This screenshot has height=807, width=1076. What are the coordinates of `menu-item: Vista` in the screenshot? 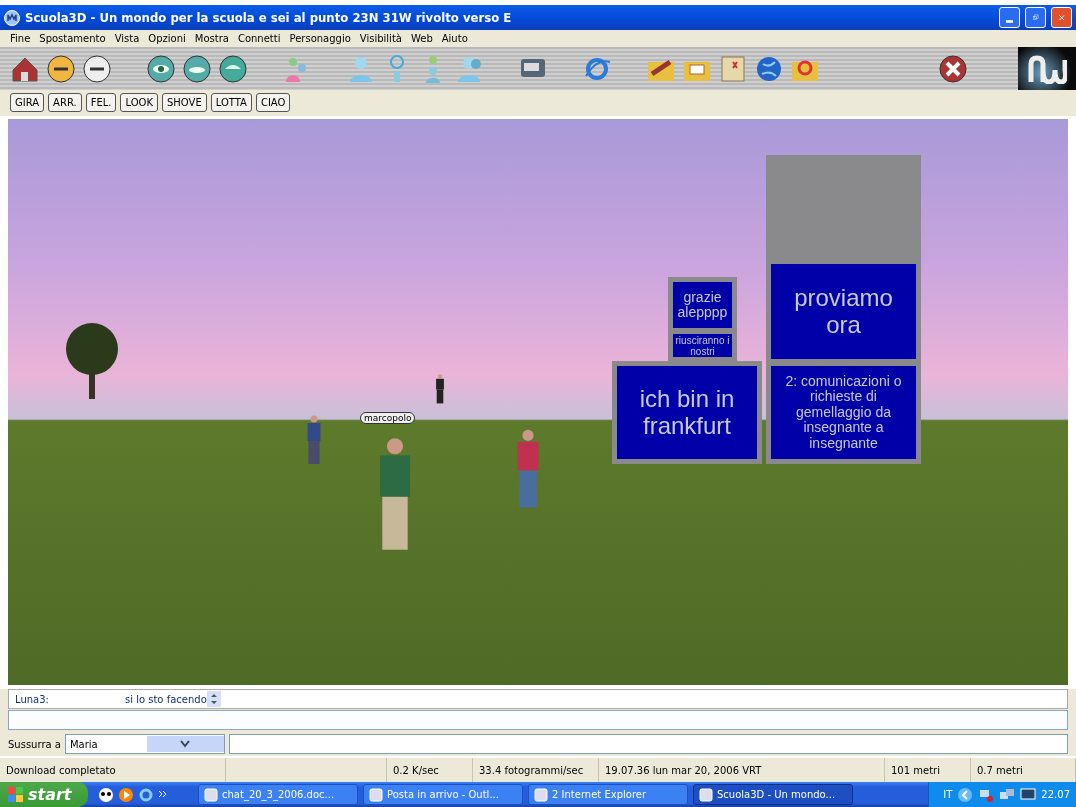 It's located at (127, 38).